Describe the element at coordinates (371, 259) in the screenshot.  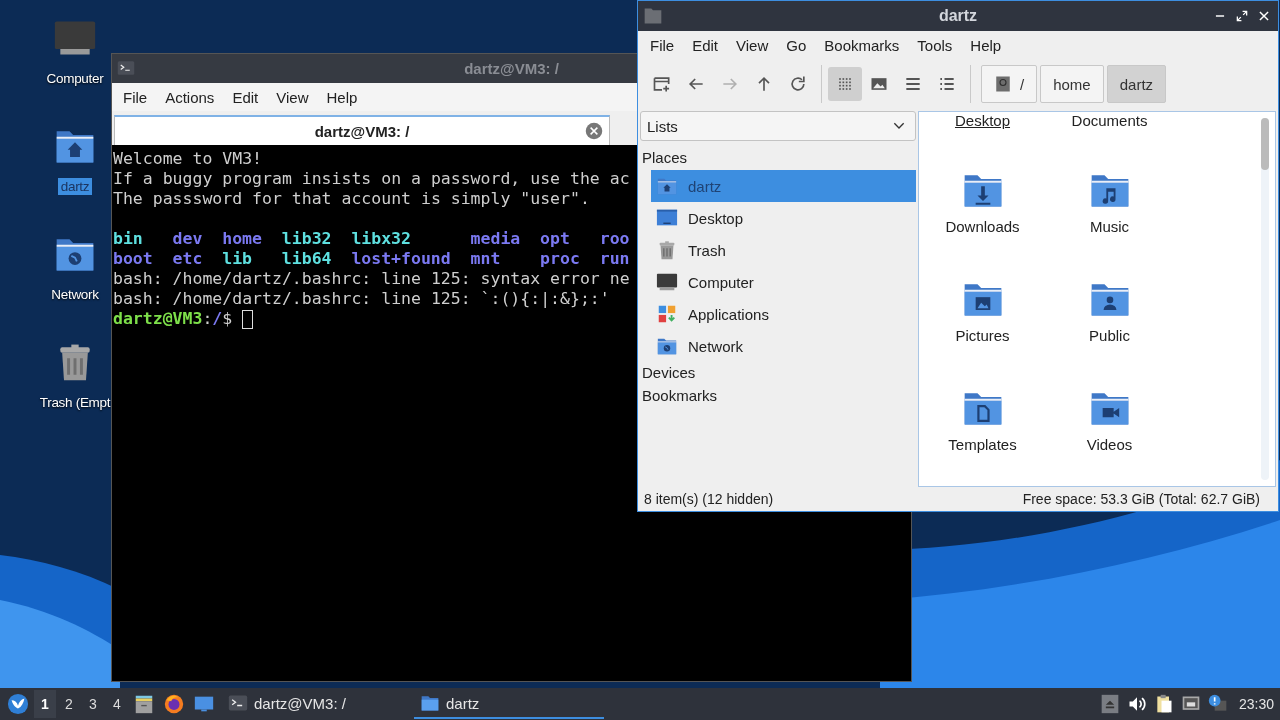
I see `directory-listing-line: boot etc lib lib64 lost+found mnt proc run` at that location.